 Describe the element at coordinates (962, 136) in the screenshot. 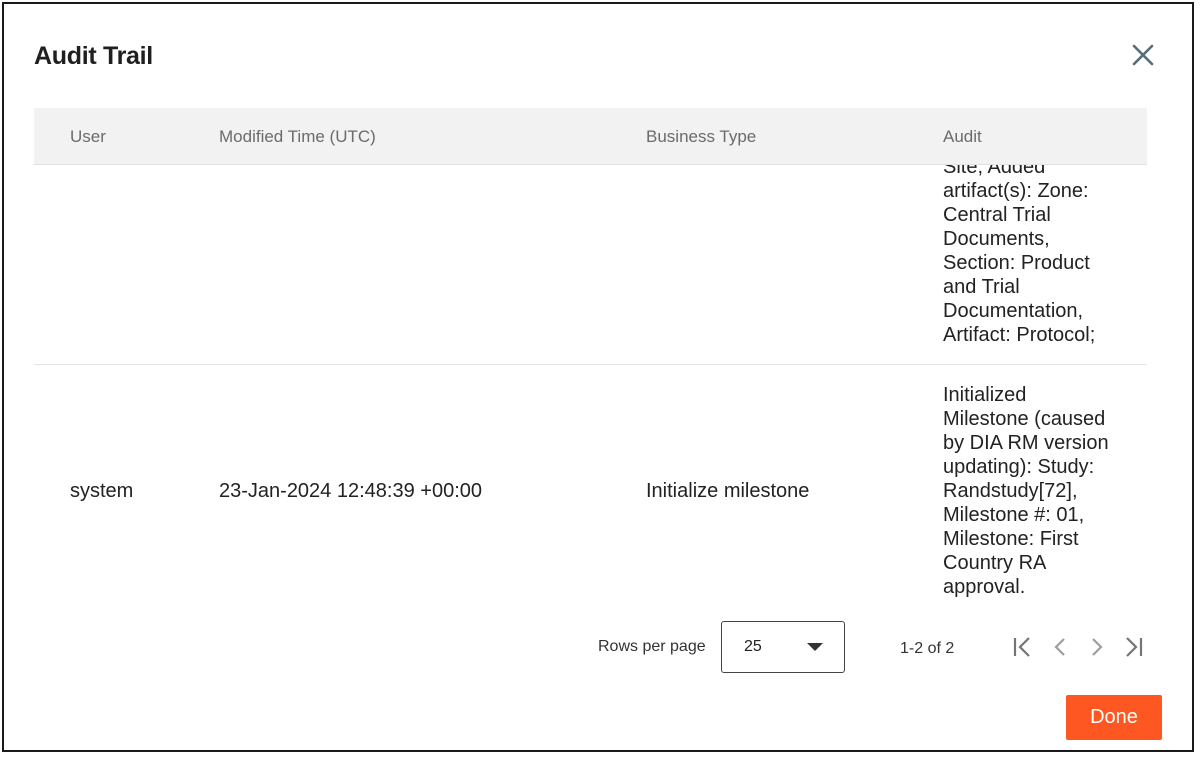

I see `column-header-audit: Audit` at that location.